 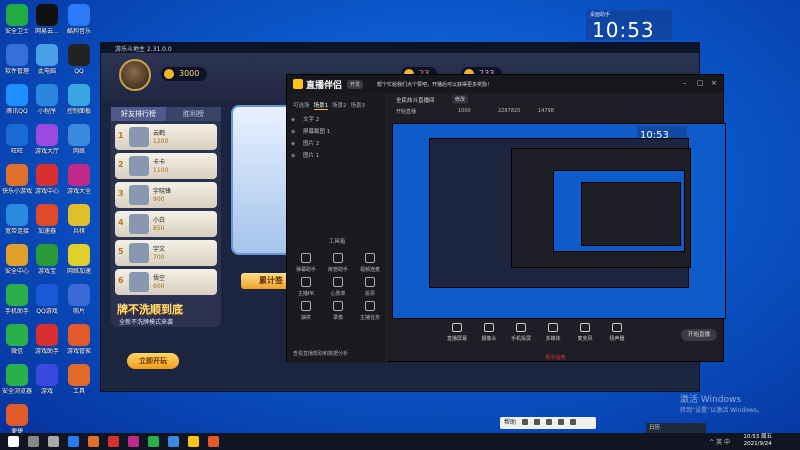 What do you see at coordinates (336, 156) in the screenshot?
I see `scene-source-item: 图片 1` at bounding box center [336, 156].